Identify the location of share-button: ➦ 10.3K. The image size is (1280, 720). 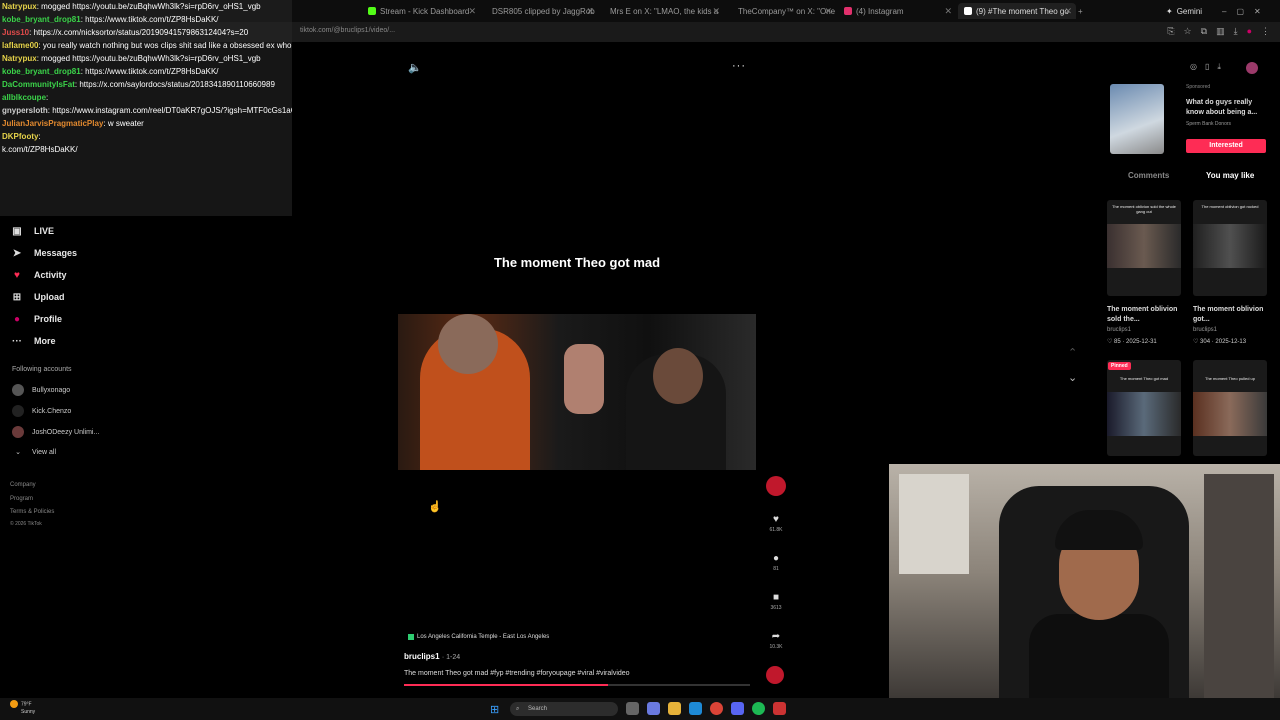
(776, 640).